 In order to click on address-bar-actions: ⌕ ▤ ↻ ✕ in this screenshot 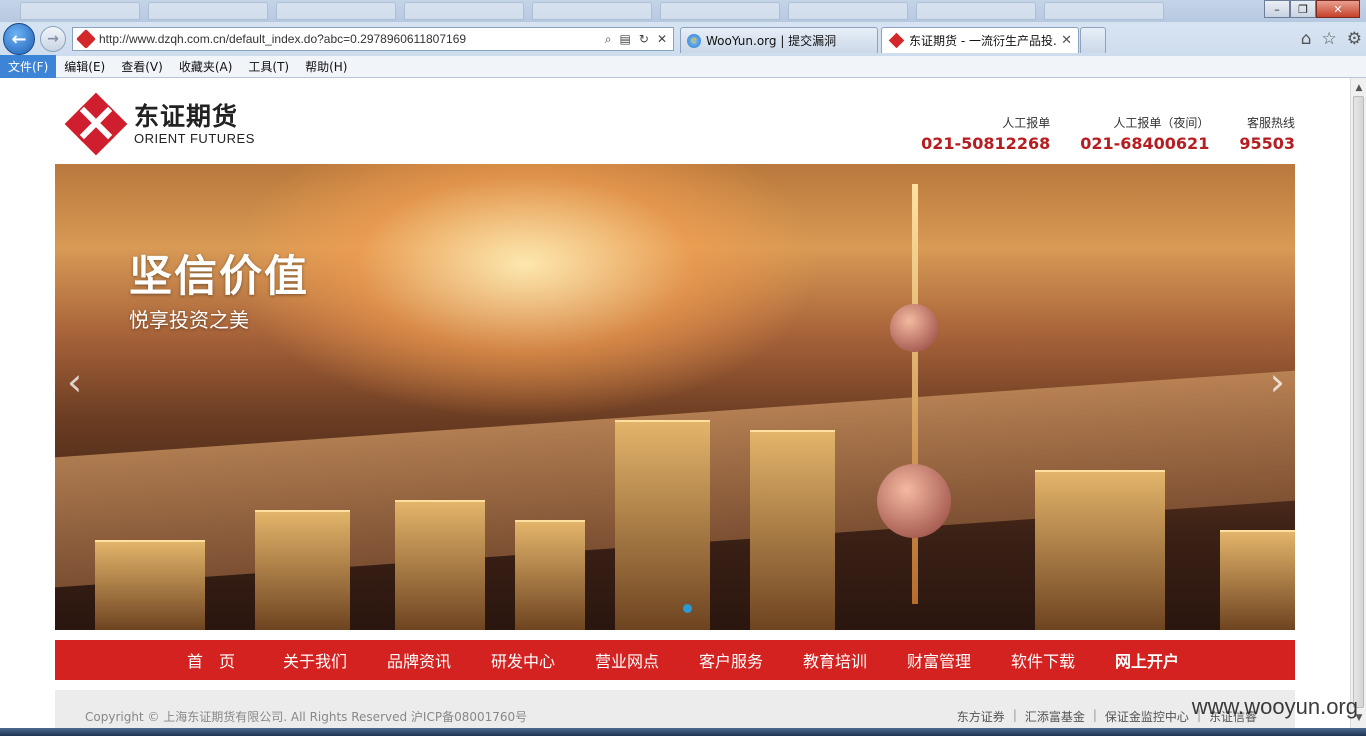, I will do `click(639, 39)`.